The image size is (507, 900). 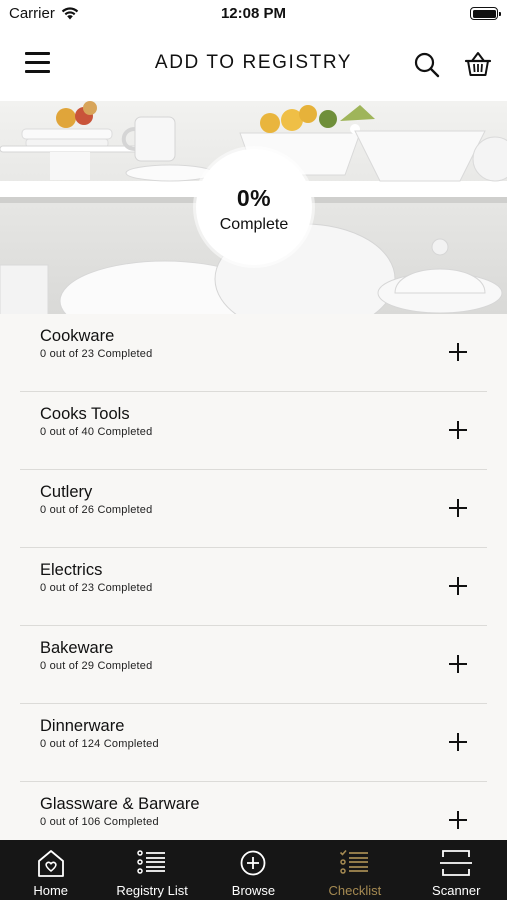 What do you see at coordinates (99, 744) in the screenshot?
I see `category-progress-text: 0 out of 124 Completed` at bounding box center [99, 744].